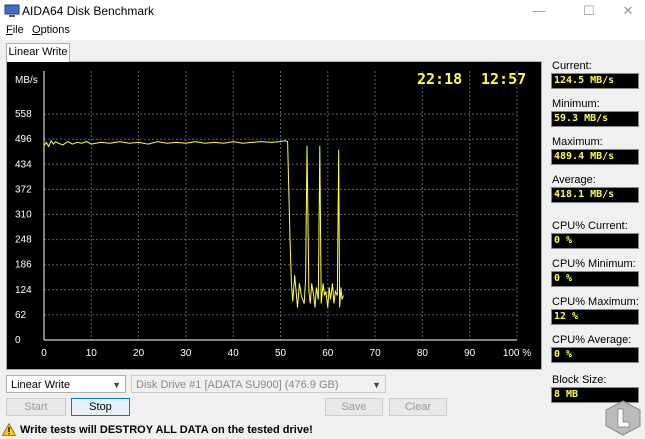  What do you see at coordinates (328, 353) in the screenshot?
I see `x-tick-label: 60` at bounding box center [328, 353].